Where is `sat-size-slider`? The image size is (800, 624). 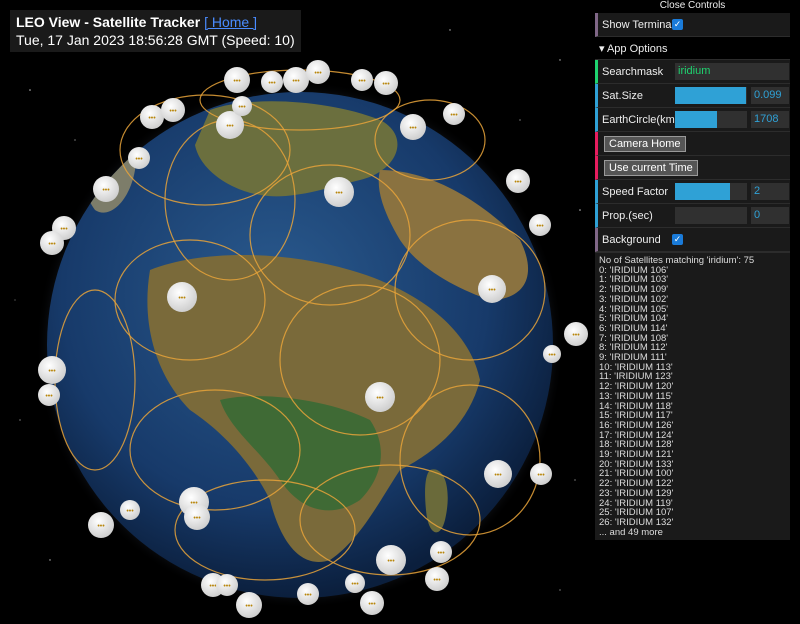
sat-size-slider is located at coordinates (711, 95).